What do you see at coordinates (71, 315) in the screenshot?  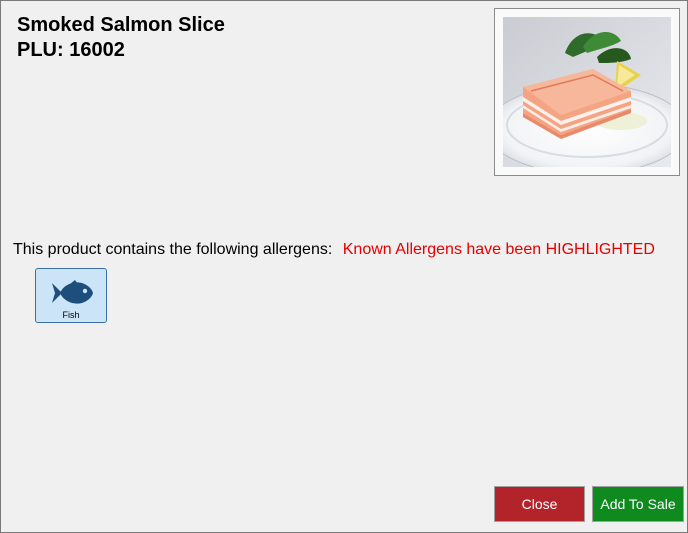 I see `allergen-tile-label: Fish` at bounding box center [71, 315].